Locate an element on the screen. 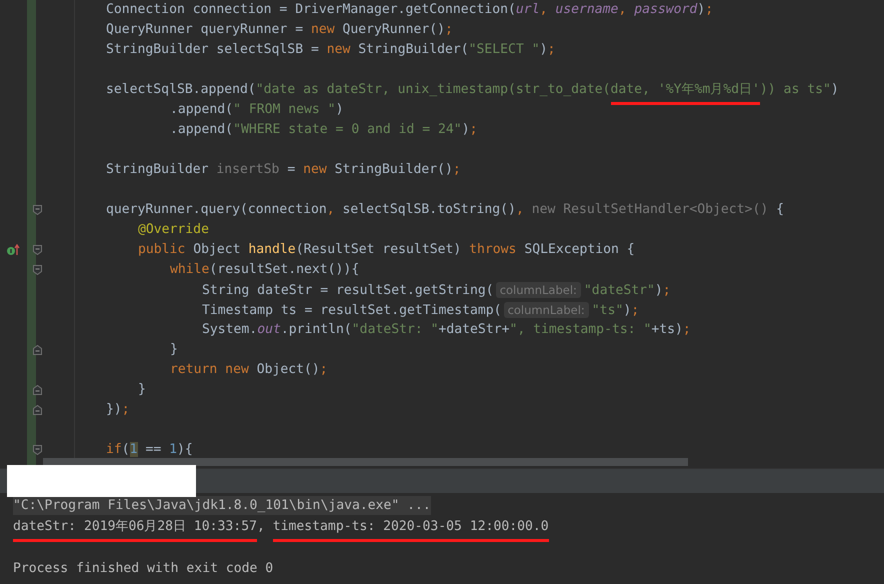 Image resolution: width=884 pixels, height=584 pixels. code-text: .println( is located at coordinates (316, 329).